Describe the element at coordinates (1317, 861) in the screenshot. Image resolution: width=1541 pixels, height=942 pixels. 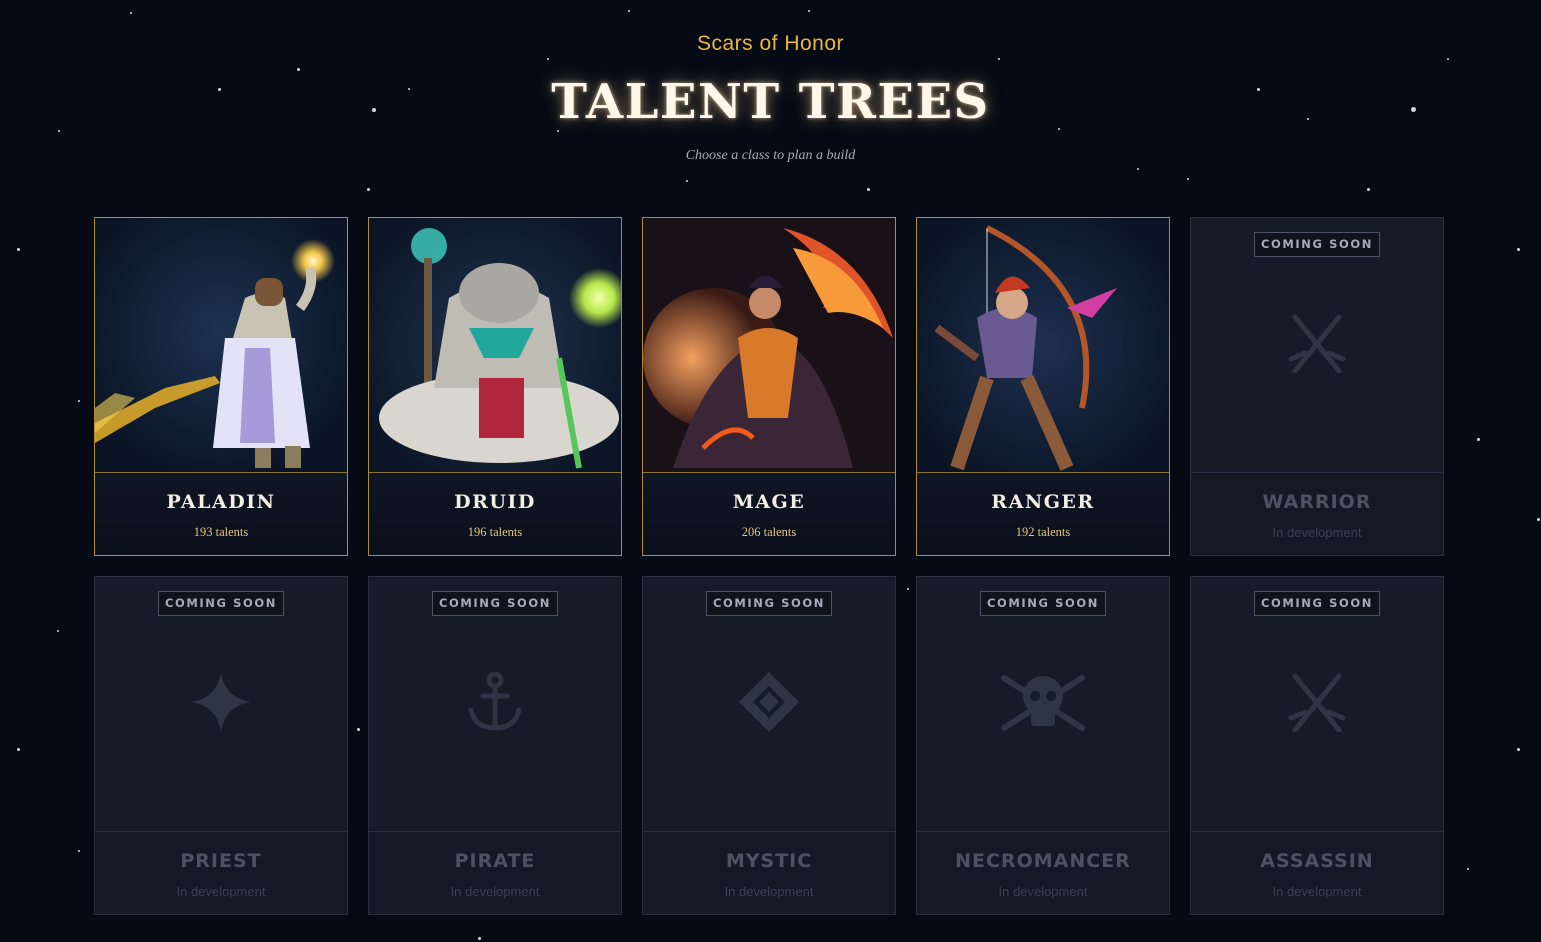
I see `class-name: ASSASSIN` at that location.